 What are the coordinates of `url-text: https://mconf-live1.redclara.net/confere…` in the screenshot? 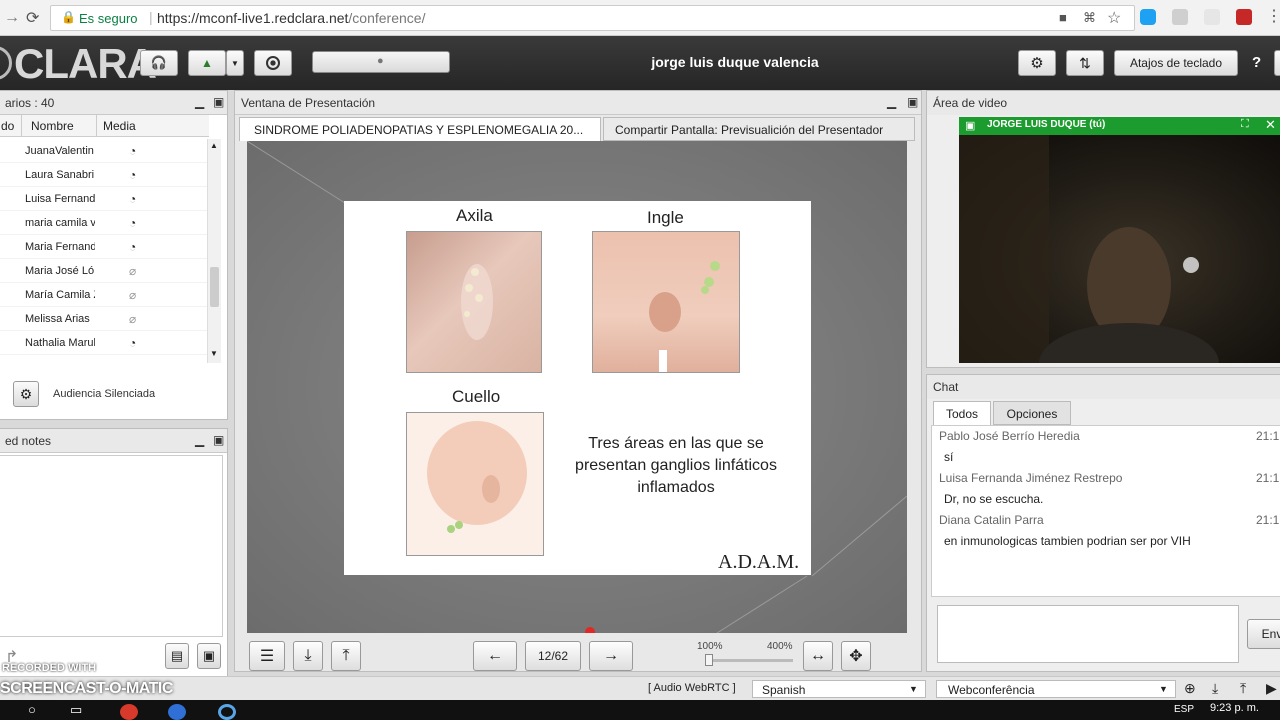 It's located at (291, 18).